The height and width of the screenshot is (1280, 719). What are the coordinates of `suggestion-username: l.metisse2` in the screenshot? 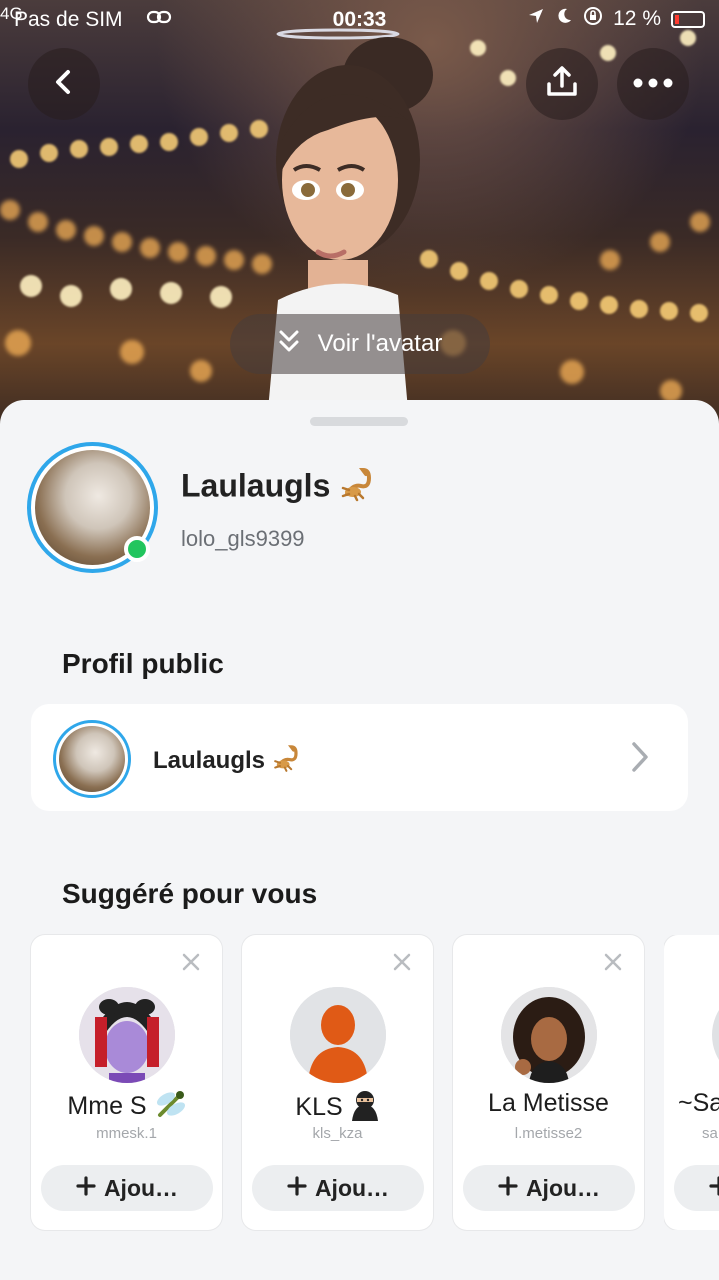 It's located at (548, 1133).